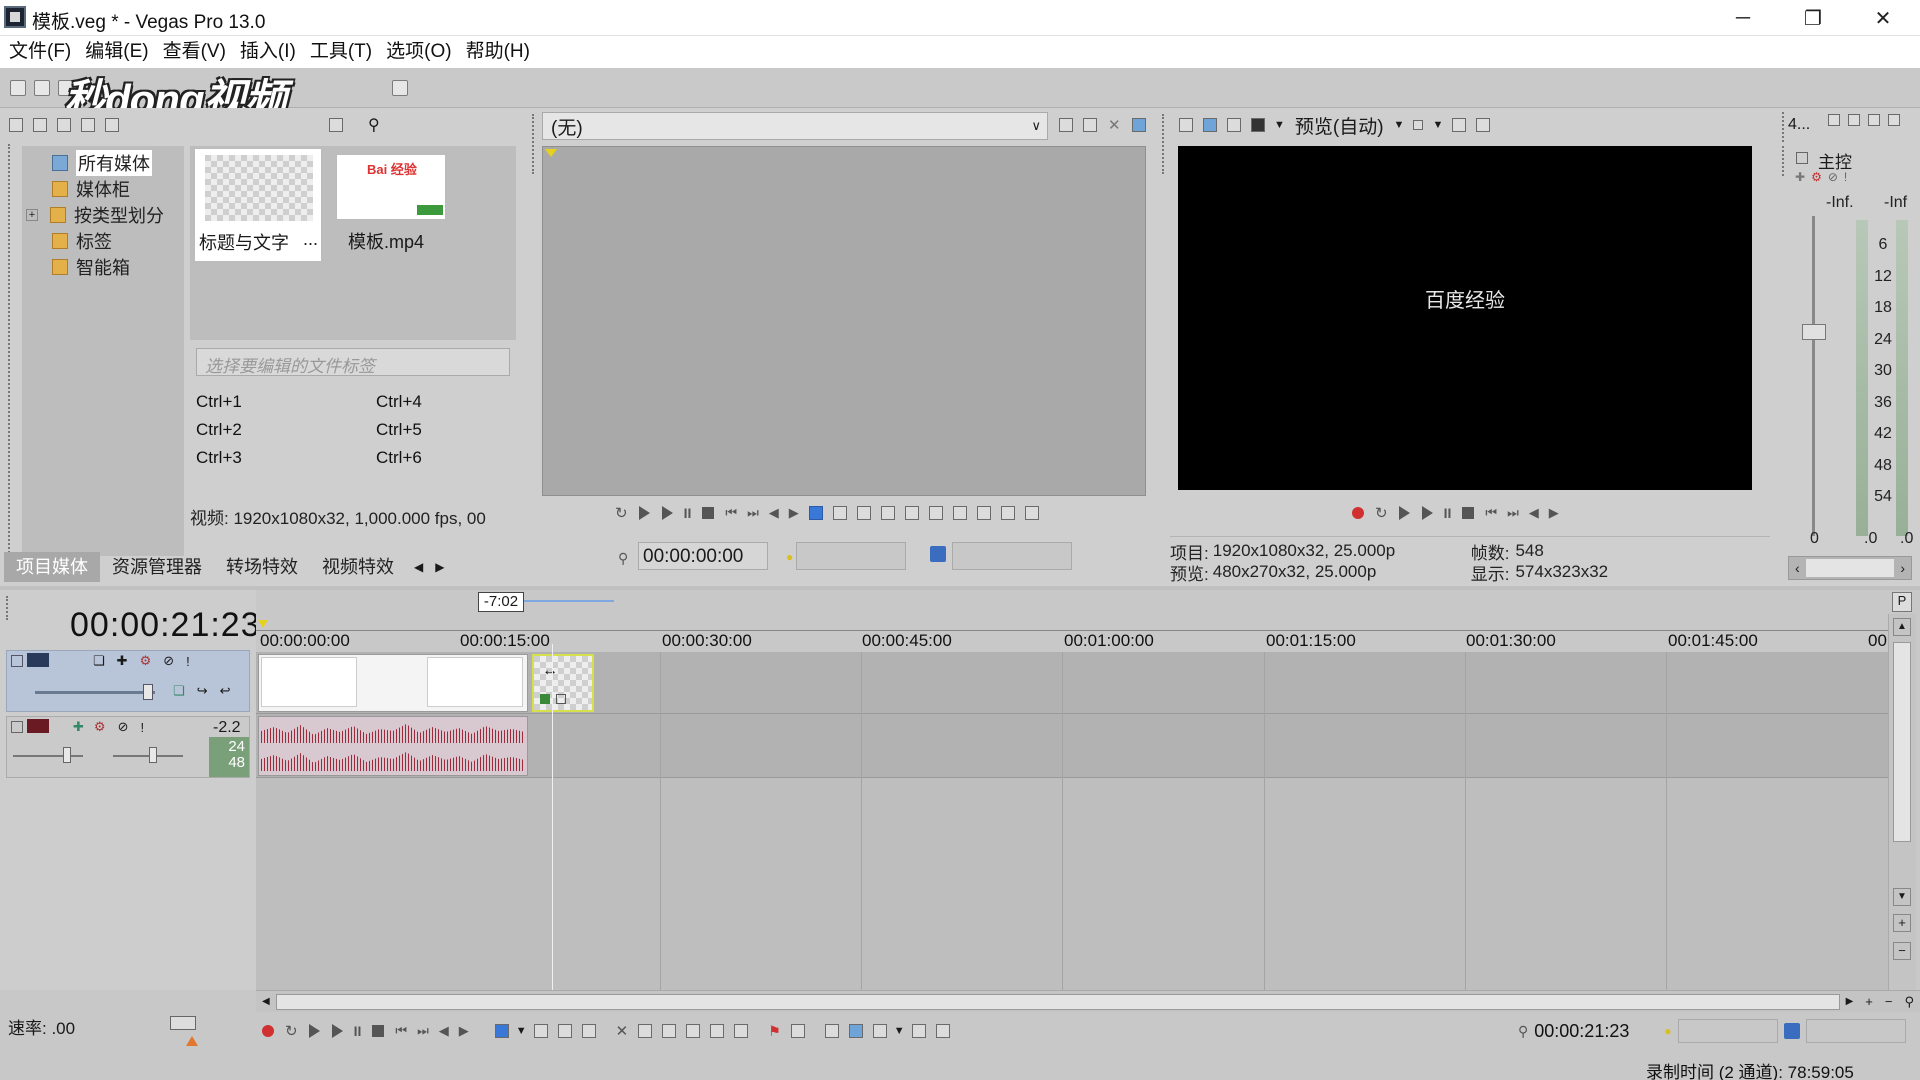  What do you see at coordinates (879, 1031) in the screenshot?
I see `auto-ripple-icon` at bounding box center [879, 1031].